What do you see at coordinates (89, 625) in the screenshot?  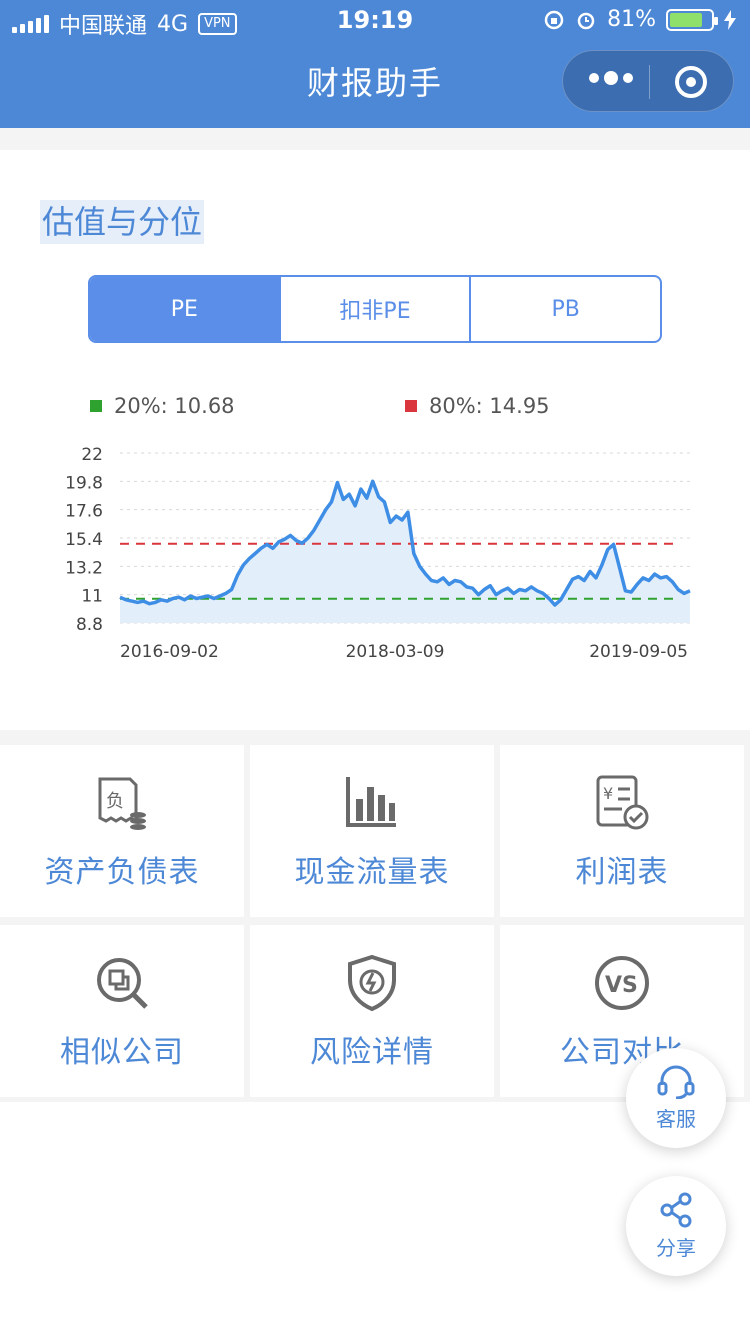 I see `y-tick-label: 8.8` at bounding box center [89, 625].